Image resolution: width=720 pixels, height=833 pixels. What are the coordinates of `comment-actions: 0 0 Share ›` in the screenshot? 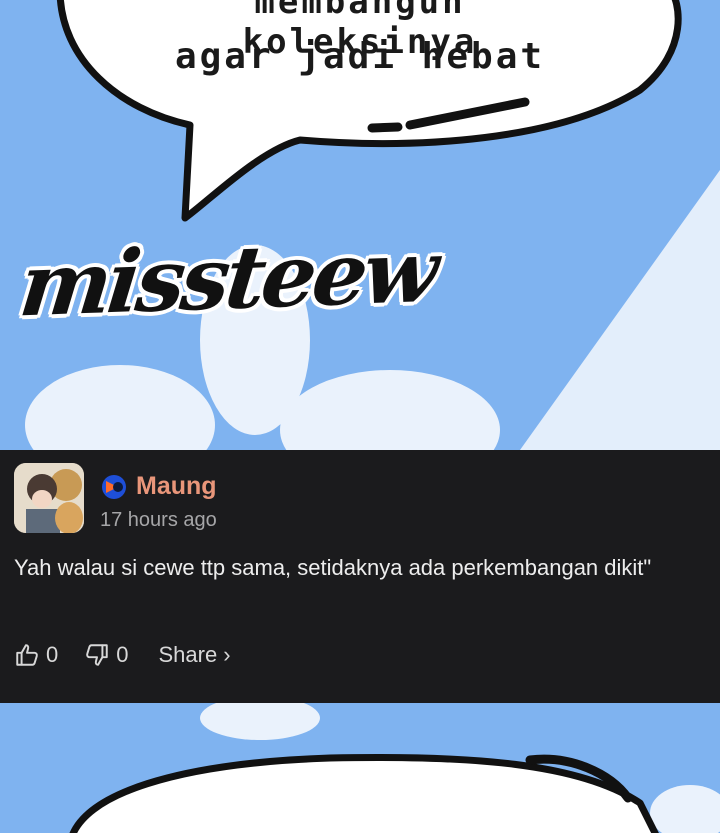 It's located at (122, 655).